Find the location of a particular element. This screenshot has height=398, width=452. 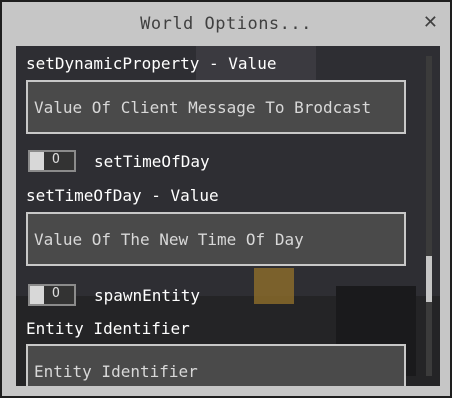

set-time-of-day-toggle: O is located at coordinates (52, 161).